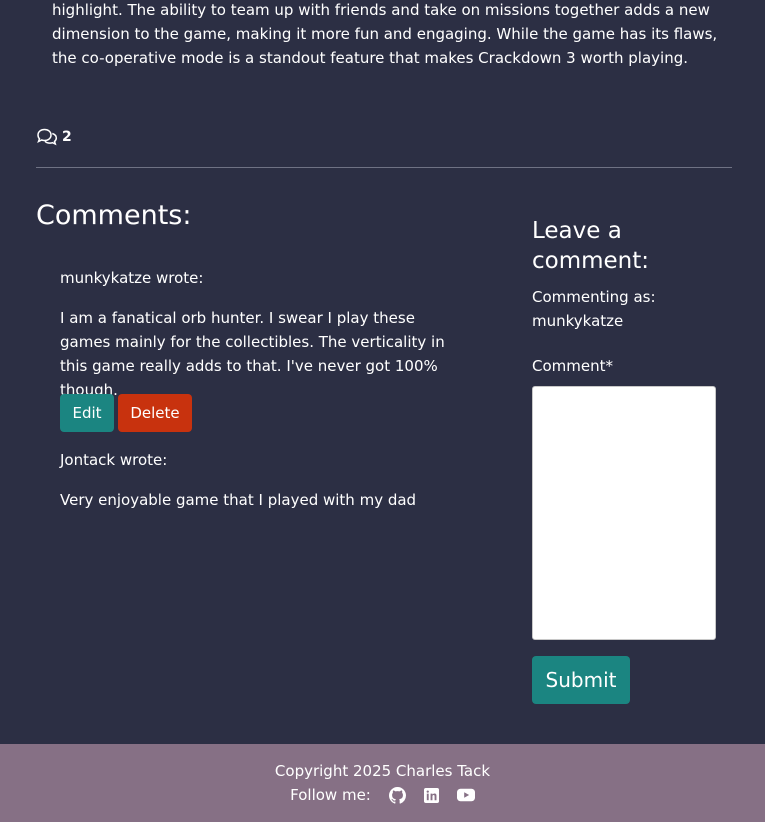  Describe the element at coordinates (384, 167) in the screenshot. I see `divider` at that location.